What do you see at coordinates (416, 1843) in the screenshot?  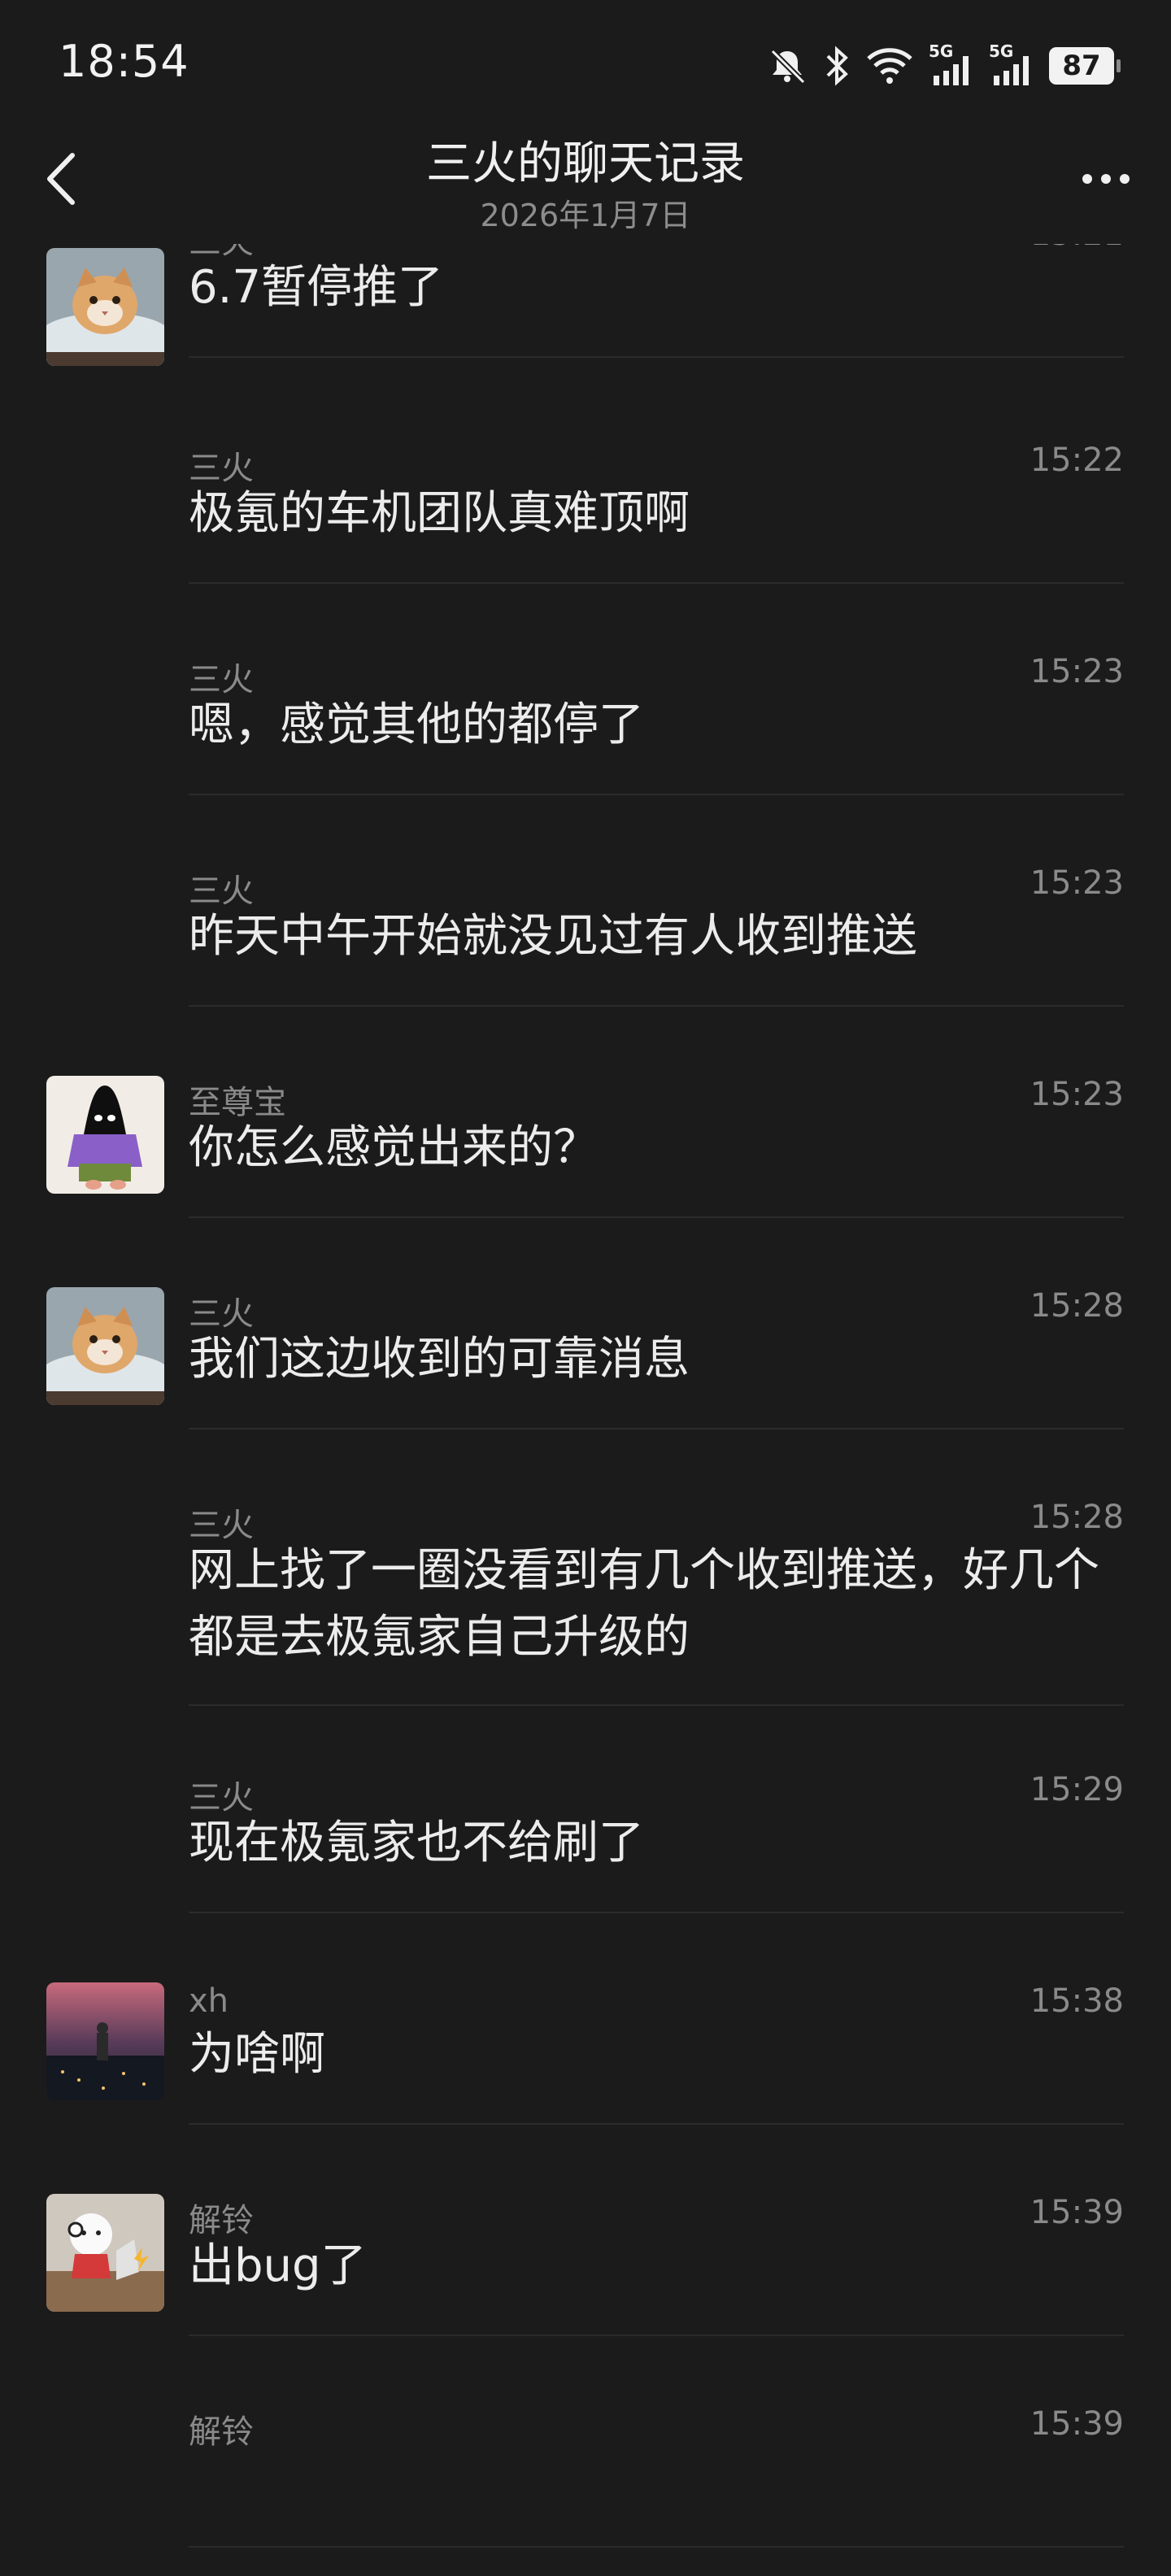 I see `message-text: 现在极氪家也不给刷了` at bounding box center [416, 1843].